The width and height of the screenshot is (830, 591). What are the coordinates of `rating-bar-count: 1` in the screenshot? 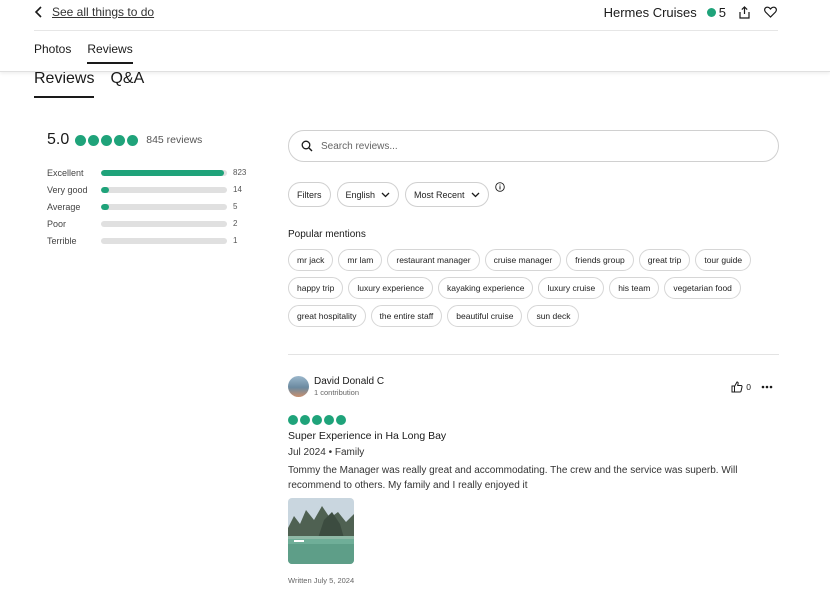 It's located at (235, 240).